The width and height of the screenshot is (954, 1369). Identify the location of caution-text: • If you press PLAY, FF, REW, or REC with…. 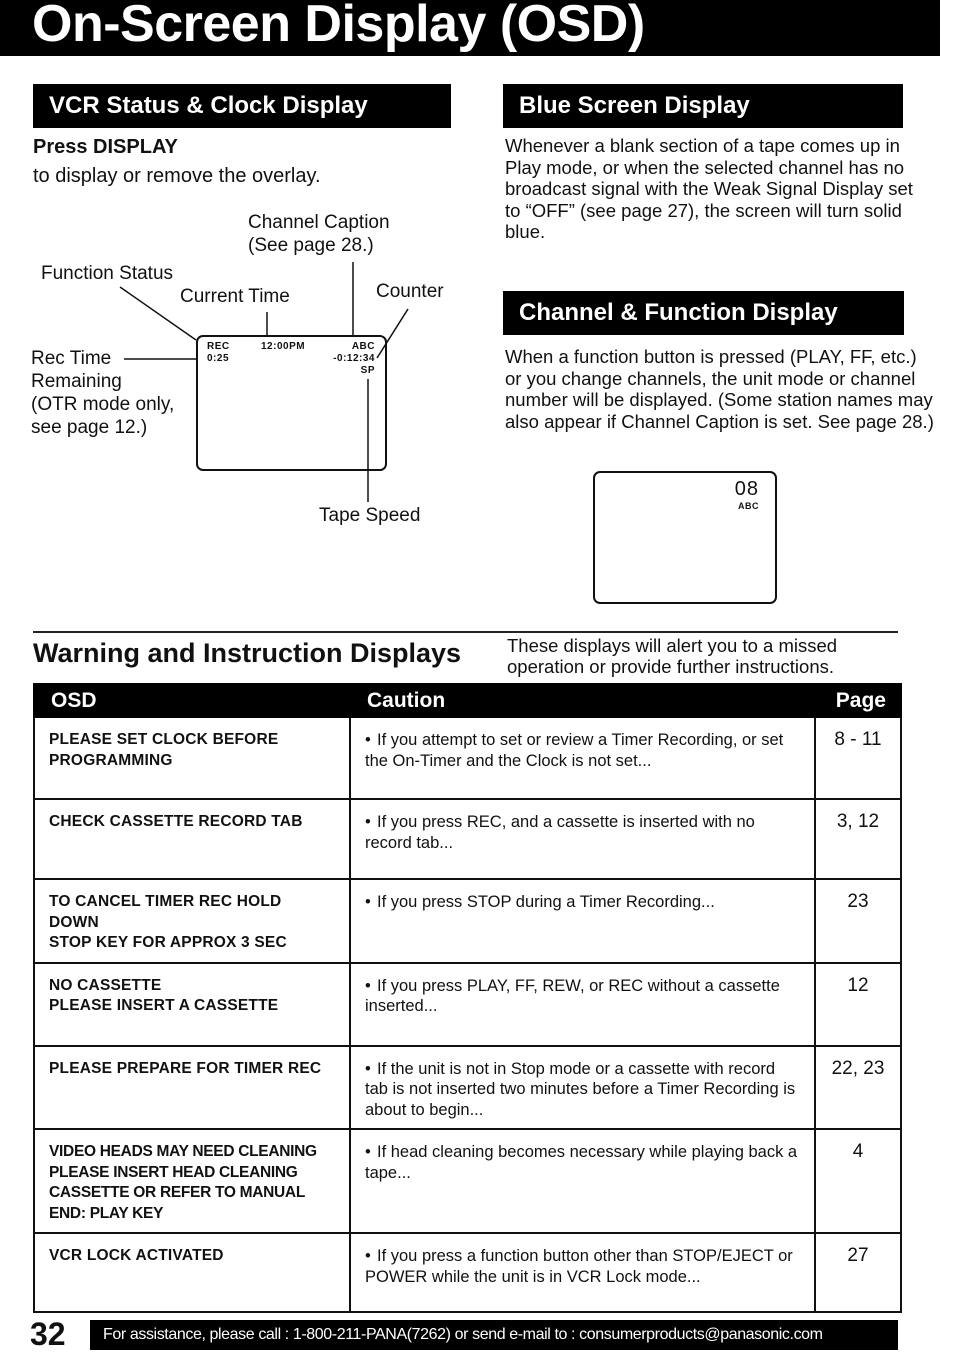
(582, 1004).